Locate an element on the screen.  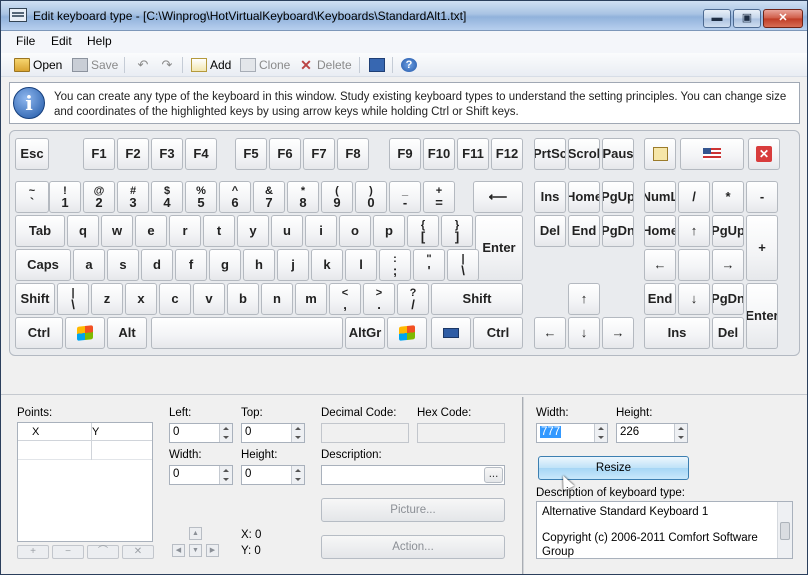
points-list: X Y is located at coordinates (85, 482).